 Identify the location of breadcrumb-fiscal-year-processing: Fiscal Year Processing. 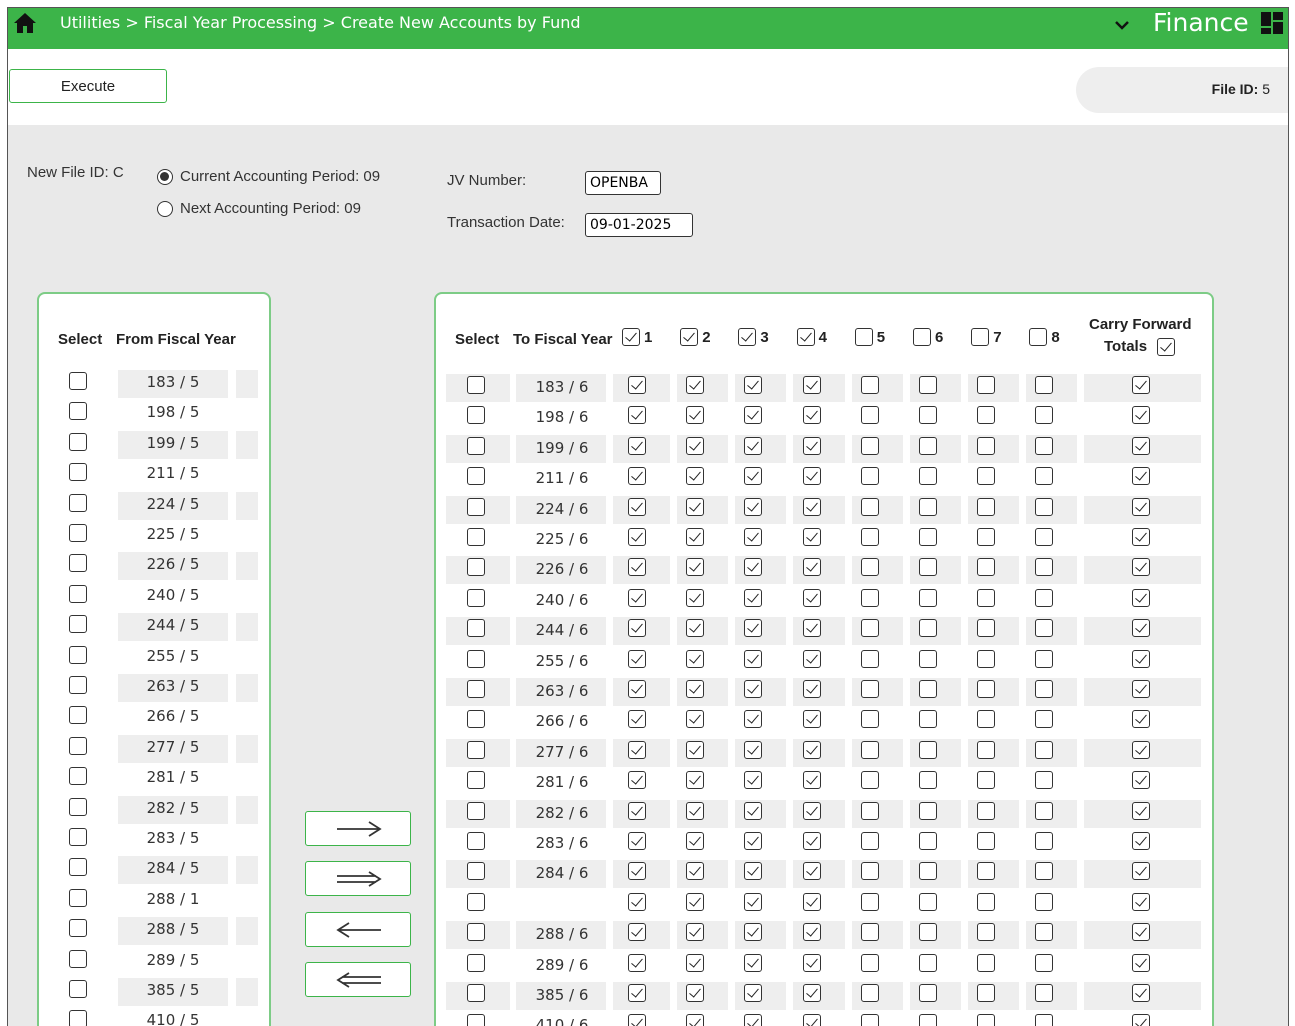
(230, 22).